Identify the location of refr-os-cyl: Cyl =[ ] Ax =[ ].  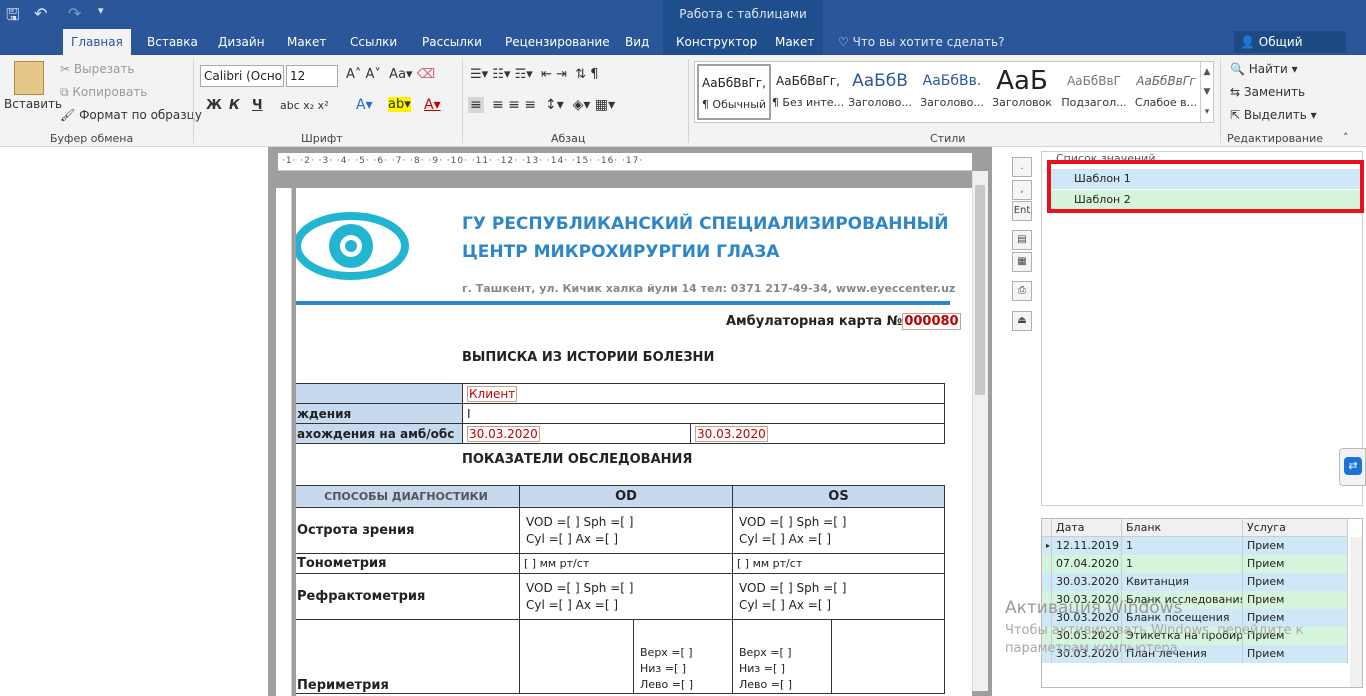
(785, 604).